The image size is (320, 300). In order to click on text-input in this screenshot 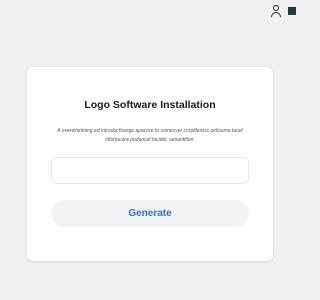, I will do `click(150, 170)`.